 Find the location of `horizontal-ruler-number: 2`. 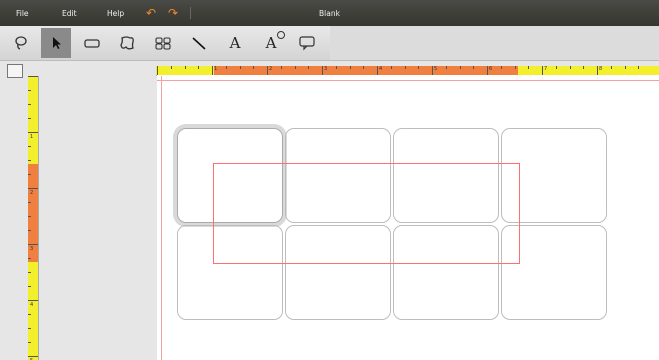

horizontal-ruler-number: 2 is located at coordinates (271, 69).